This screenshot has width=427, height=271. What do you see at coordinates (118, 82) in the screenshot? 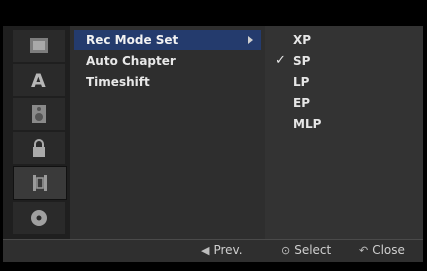
I see `menu-item-label: Timeshift` at bounding box center [118, 82].